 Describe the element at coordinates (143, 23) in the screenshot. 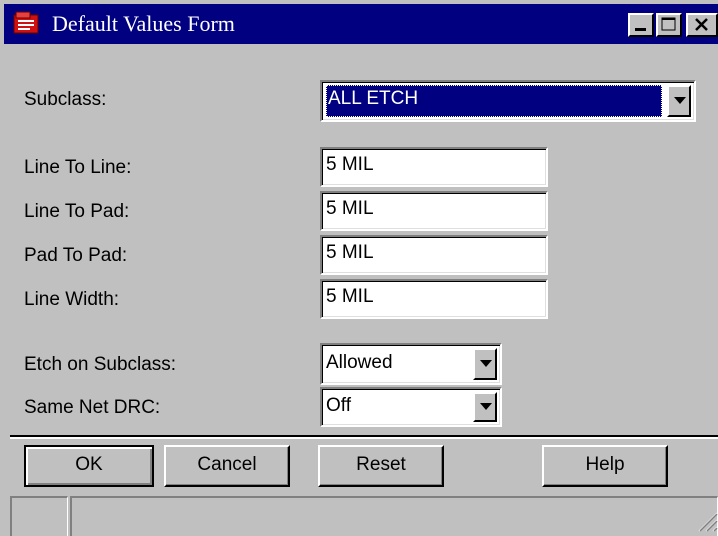

I see `window-title: Default Values Form` at that location.